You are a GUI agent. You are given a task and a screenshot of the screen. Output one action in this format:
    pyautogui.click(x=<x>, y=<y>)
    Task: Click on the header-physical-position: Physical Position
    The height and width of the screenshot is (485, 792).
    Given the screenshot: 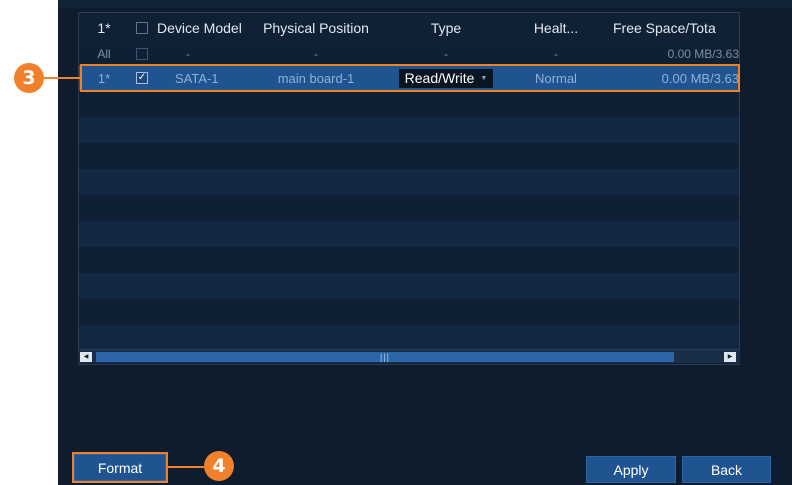 What is the action you would take?
    pyautogui.click(x=316, y=28)
    